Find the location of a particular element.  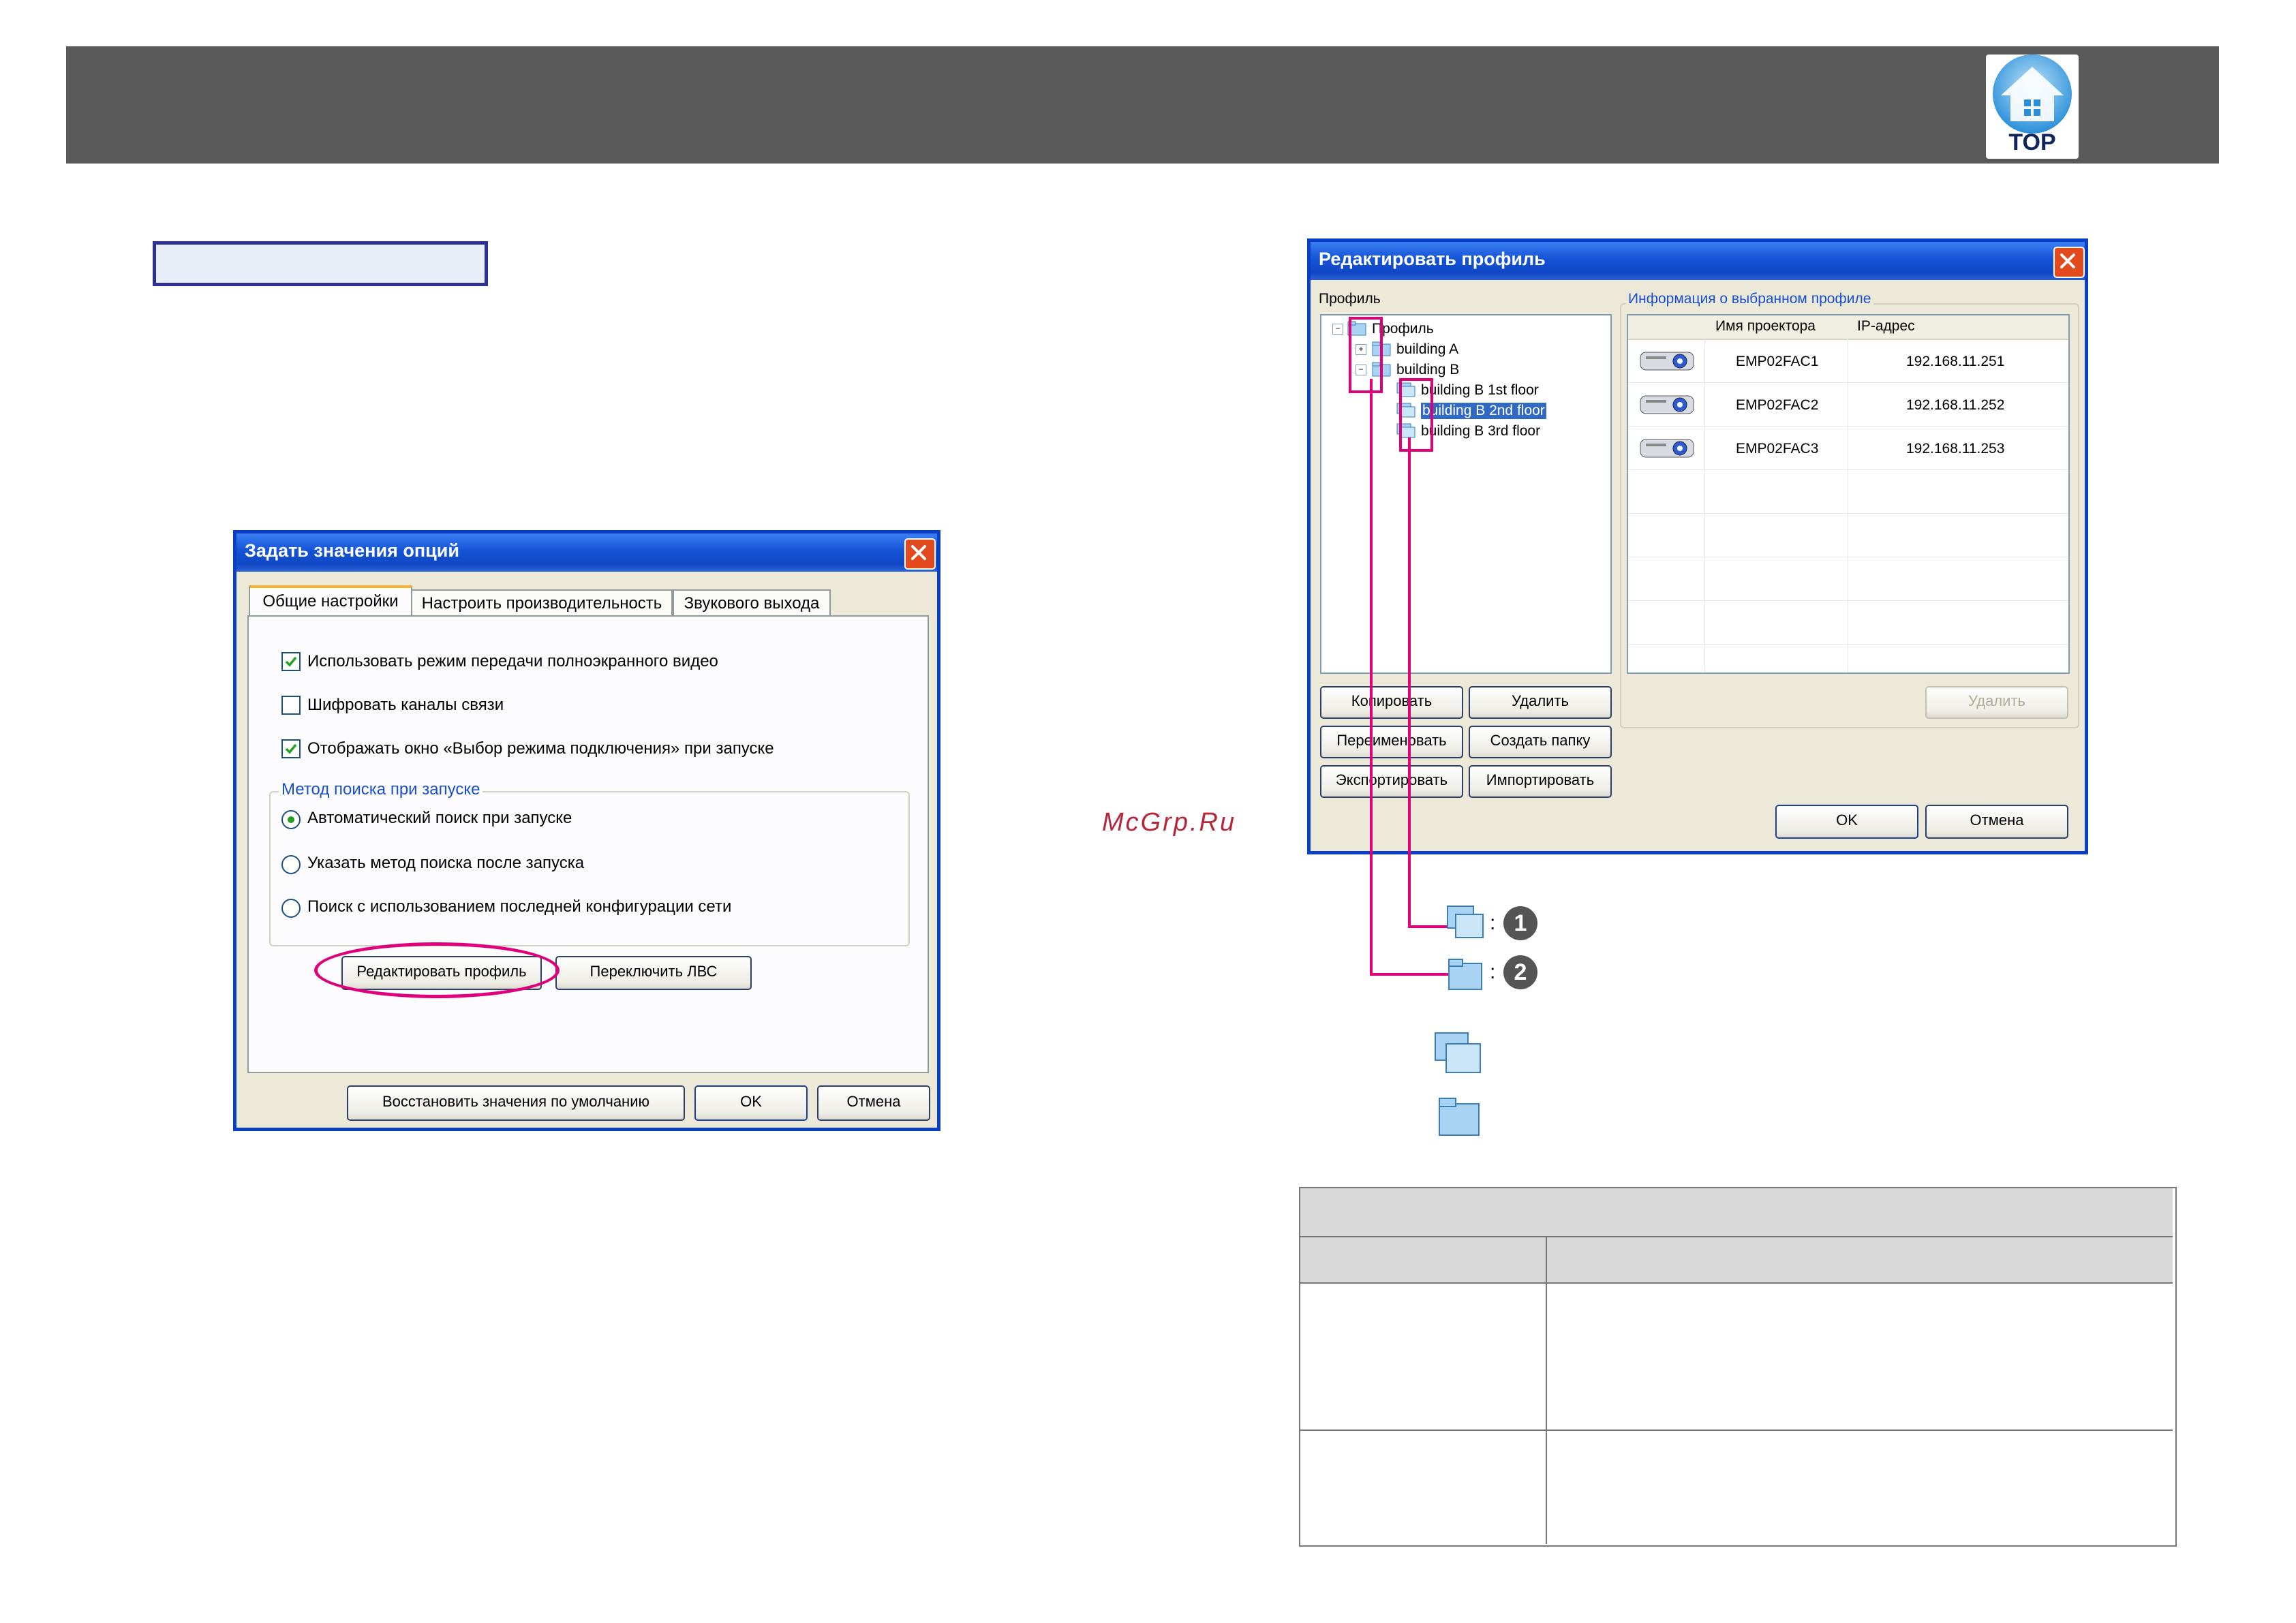

edit-profile-dialog-titlebar: Редактировать профиль is located at coordinates (1698, 261).